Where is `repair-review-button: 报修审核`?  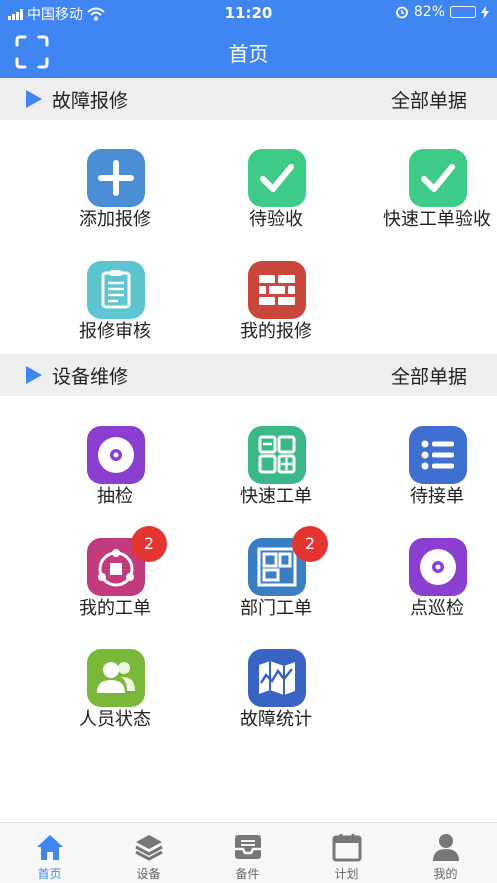
repair-review-button: 报修审核 is located at coordinates (115, 311).